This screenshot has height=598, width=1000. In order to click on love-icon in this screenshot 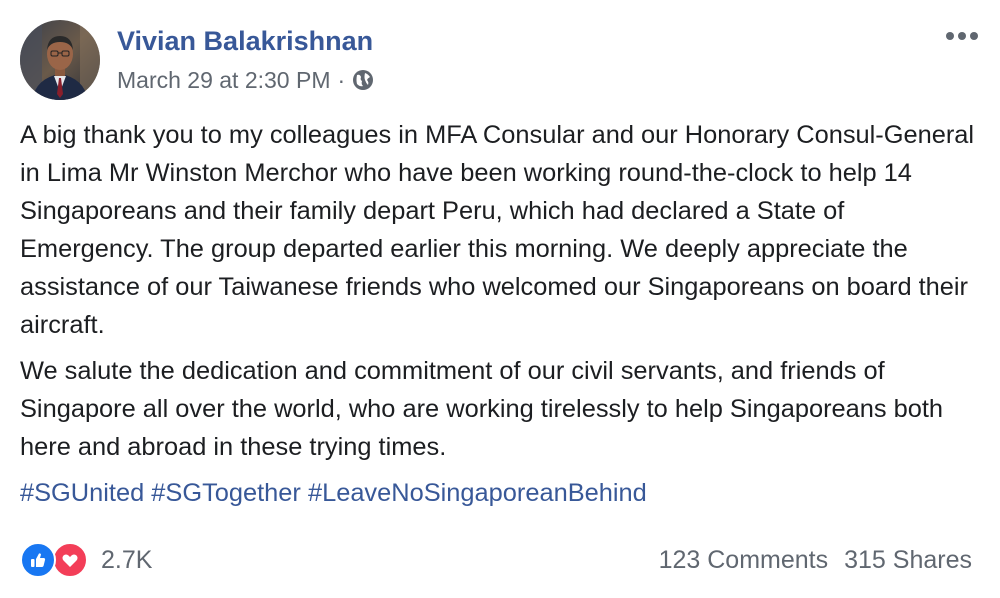, I will do `click(70, 560)`.